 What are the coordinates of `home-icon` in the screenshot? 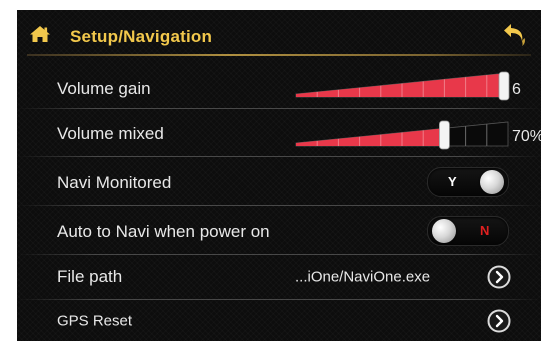 It's located at (40, 34).